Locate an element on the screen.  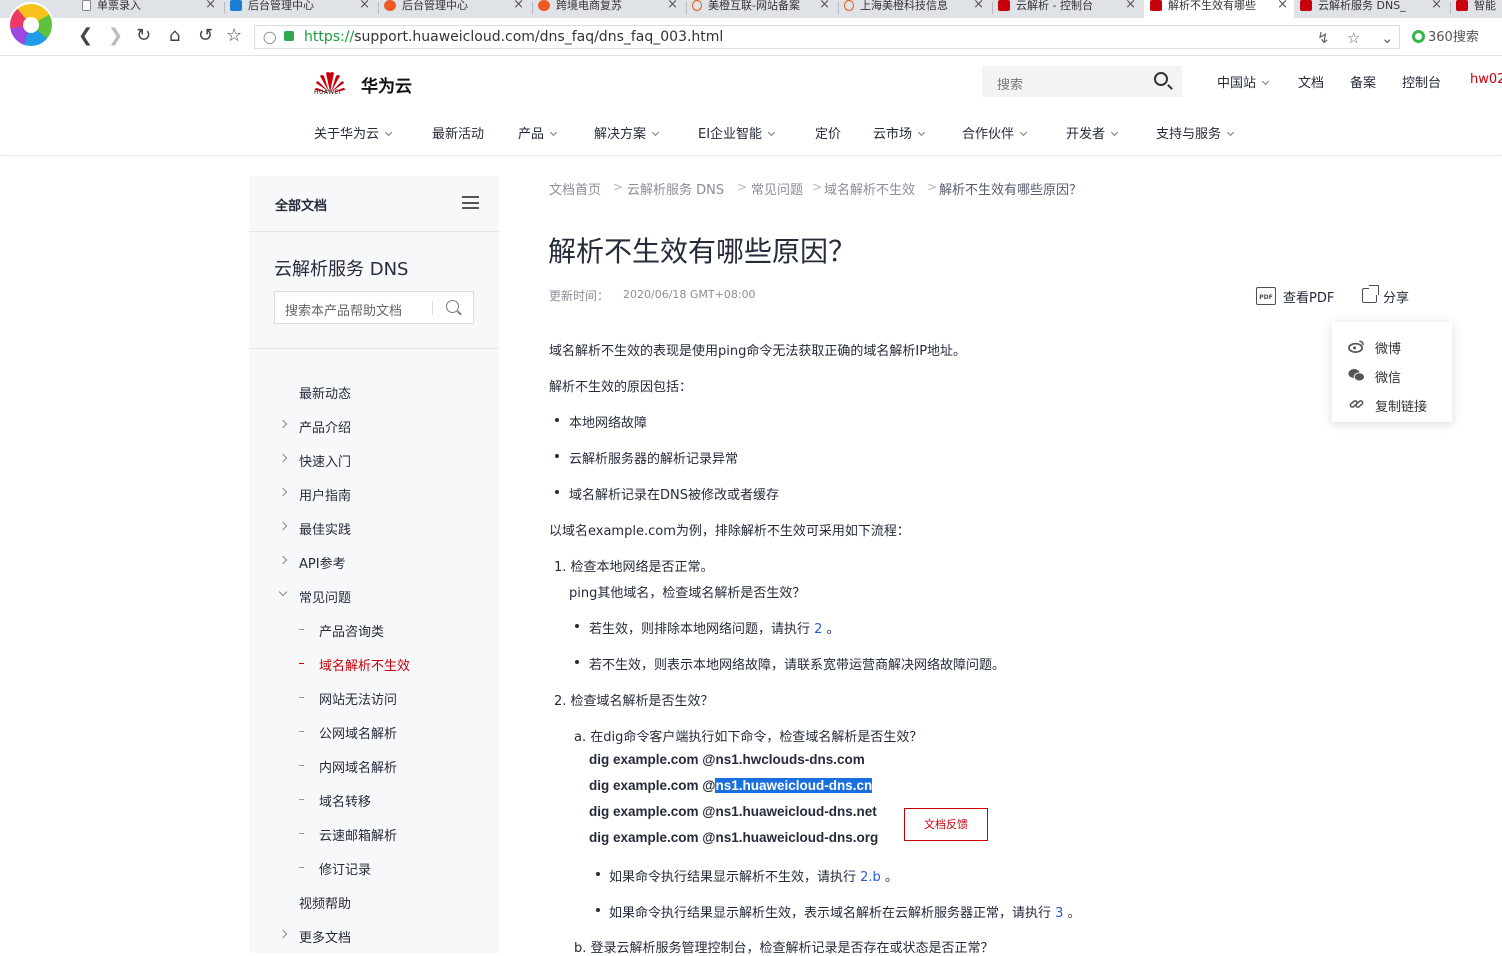
browser-logo-icon is located at coordinates (31, 25).